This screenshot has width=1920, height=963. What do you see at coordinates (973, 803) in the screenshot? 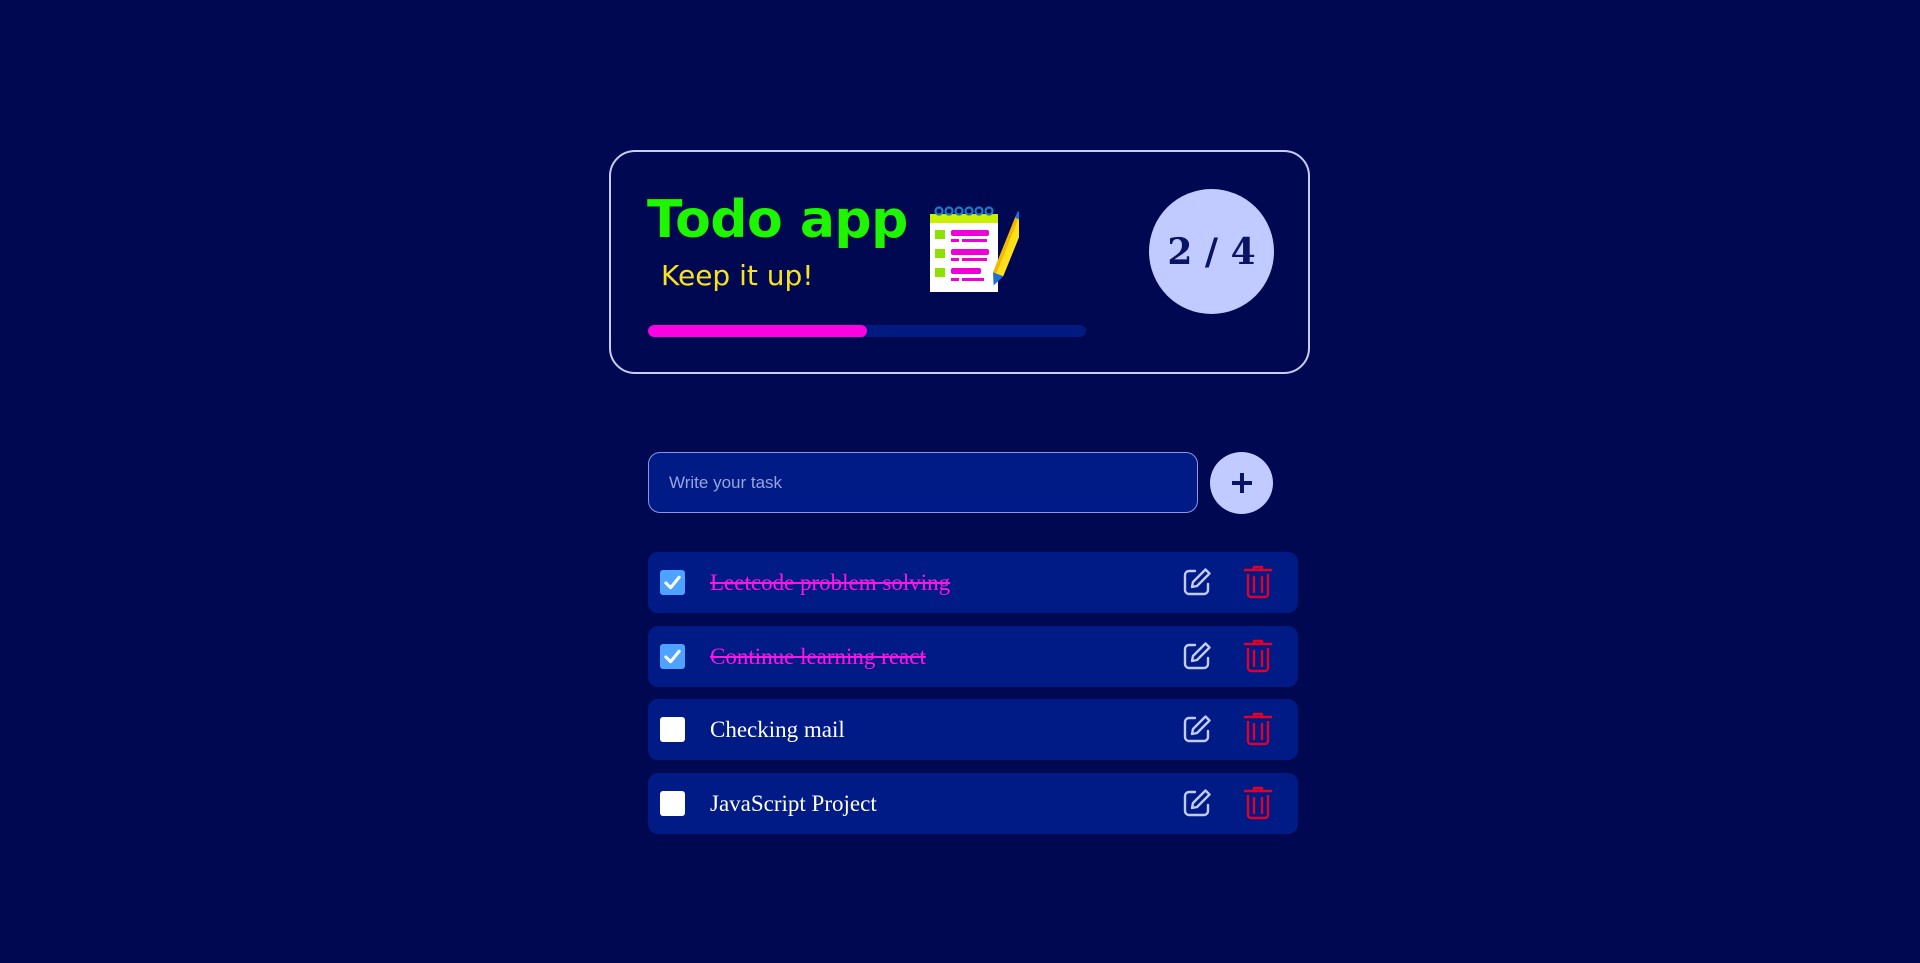
I see `task-item: JavaScript Project` at bounding box center [973, 803].